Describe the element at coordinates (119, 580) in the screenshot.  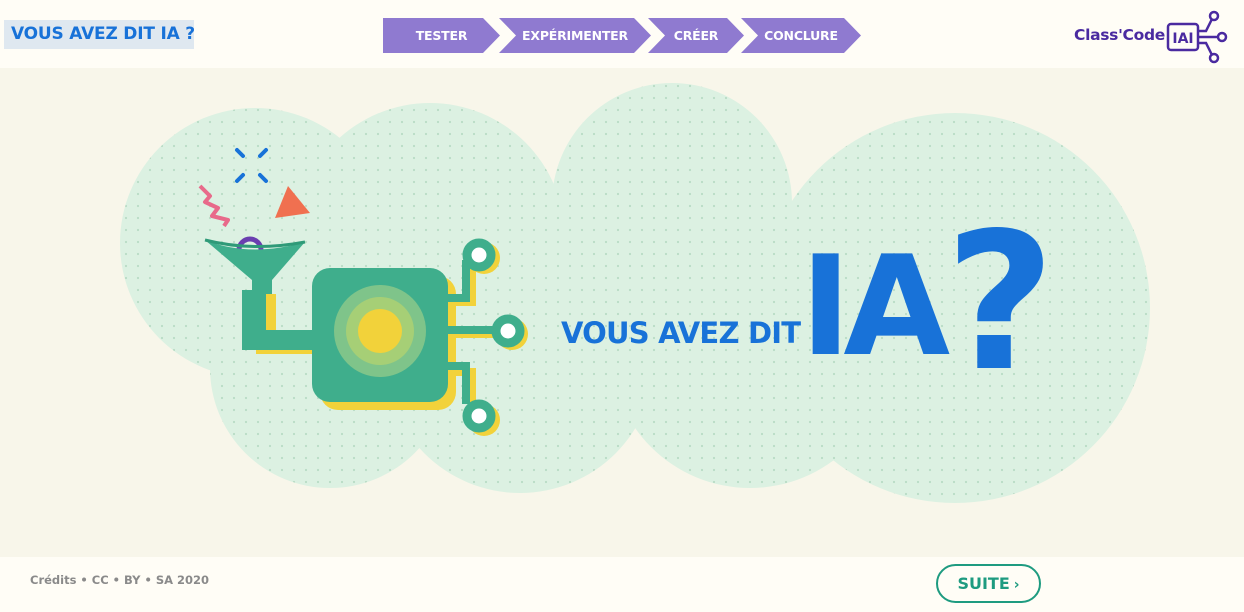
I see `credits-link: Crédits • CC • BY • SA 2020` at that location.